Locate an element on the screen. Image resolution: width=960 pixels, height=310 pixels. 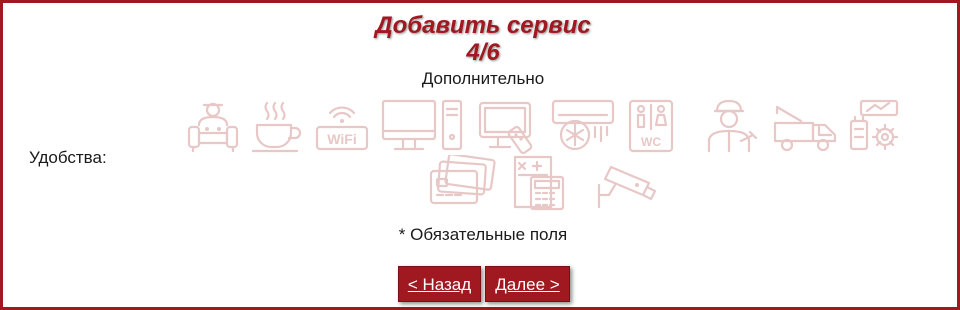
back-button: < Назад is located at coordinates (439, 284).